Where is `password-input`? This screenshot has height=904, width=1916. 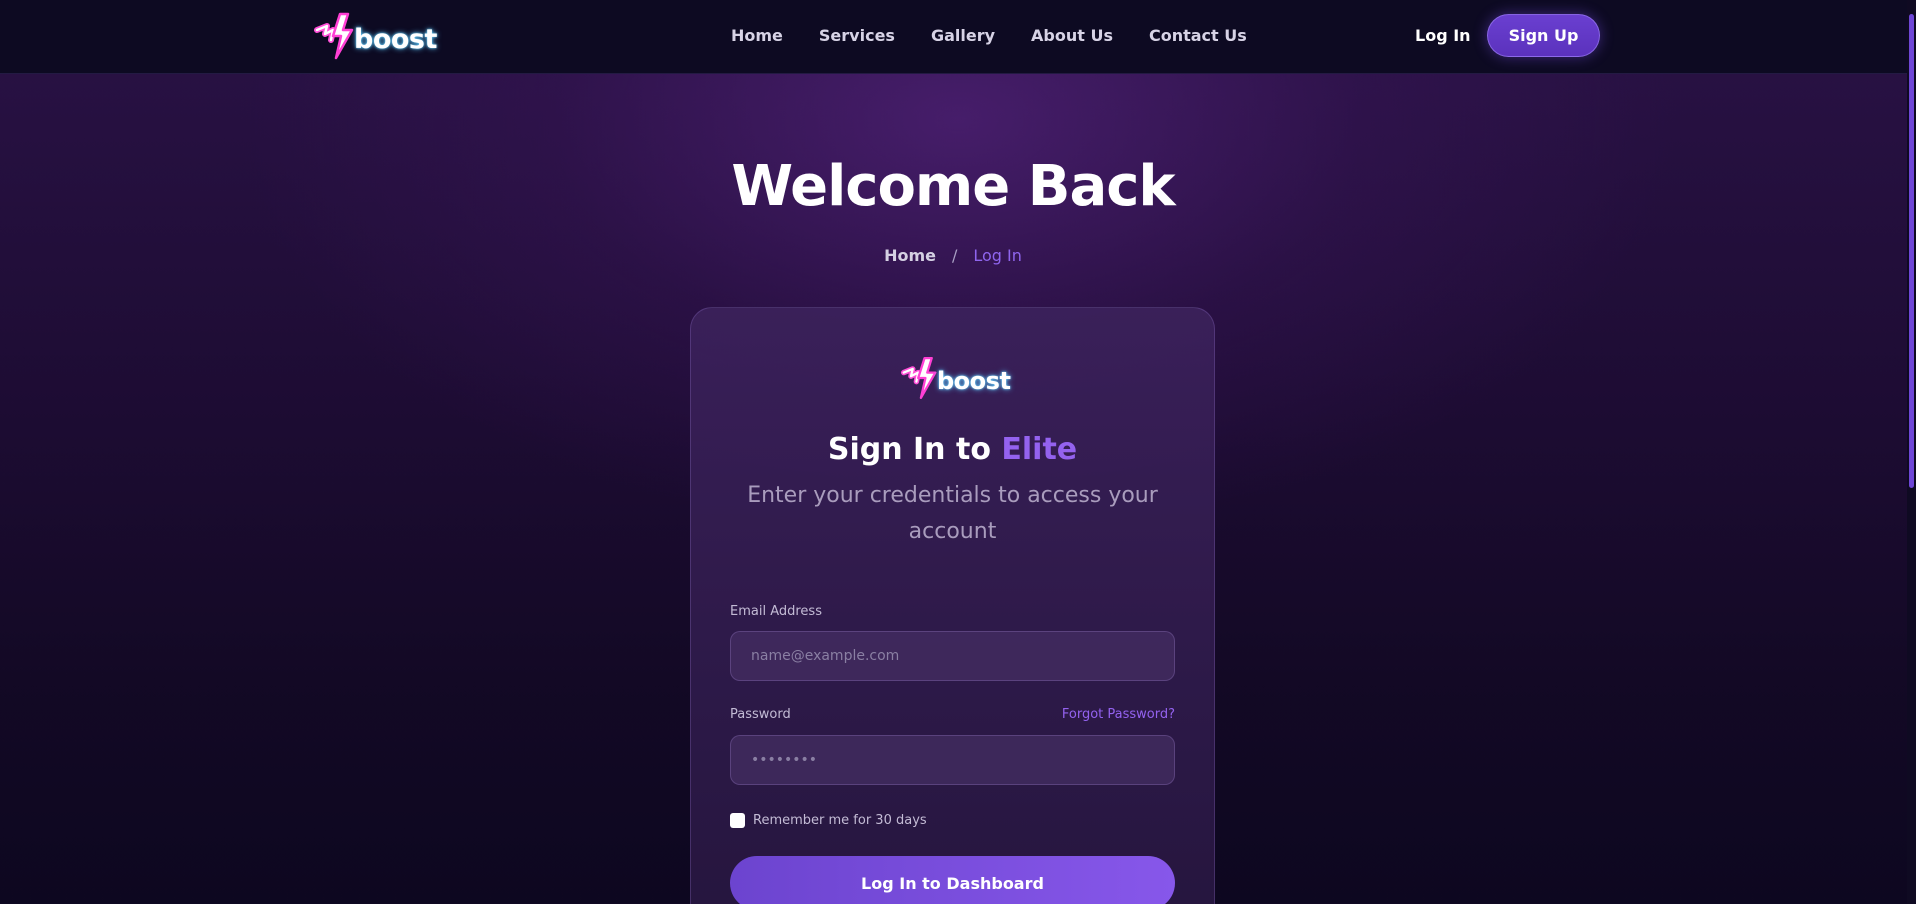
password-input is located at coordinates (952, 760).